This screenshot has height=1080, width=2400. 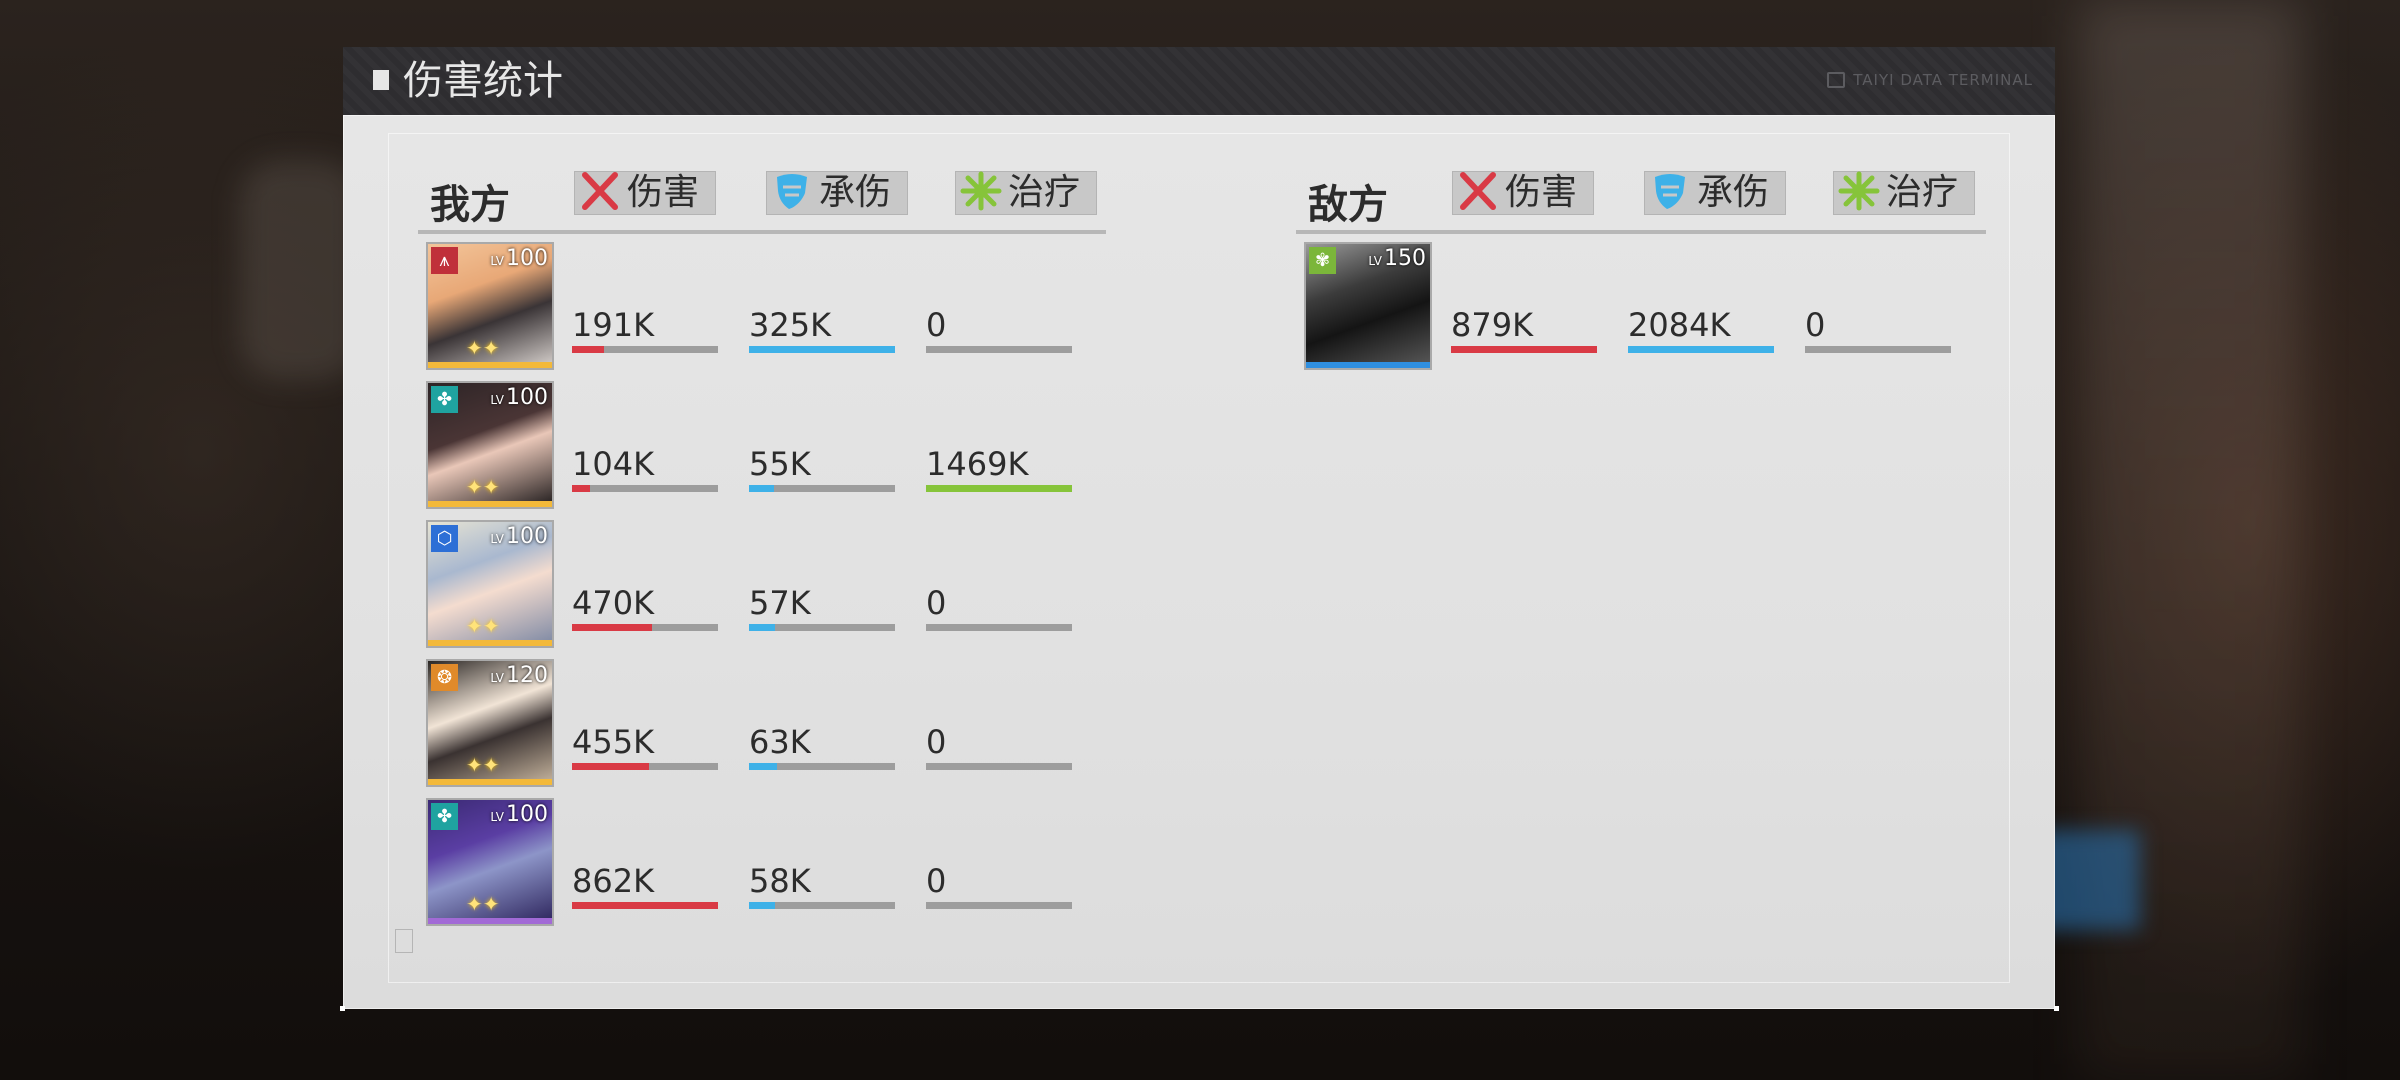 I want to click on damage-value: 104K, so click(x=613, y=464).